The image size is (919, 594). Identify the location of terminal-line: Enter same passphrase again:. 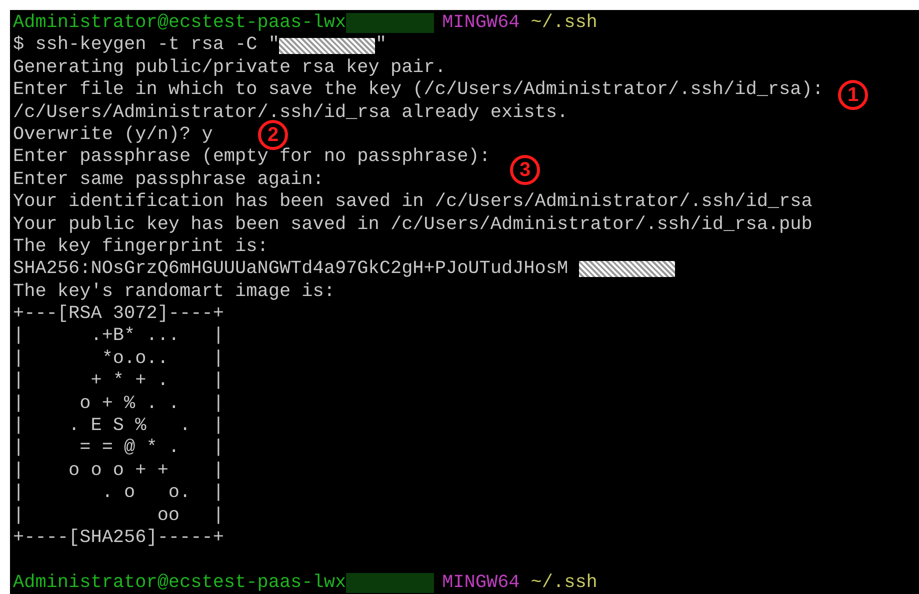
(168, 180).